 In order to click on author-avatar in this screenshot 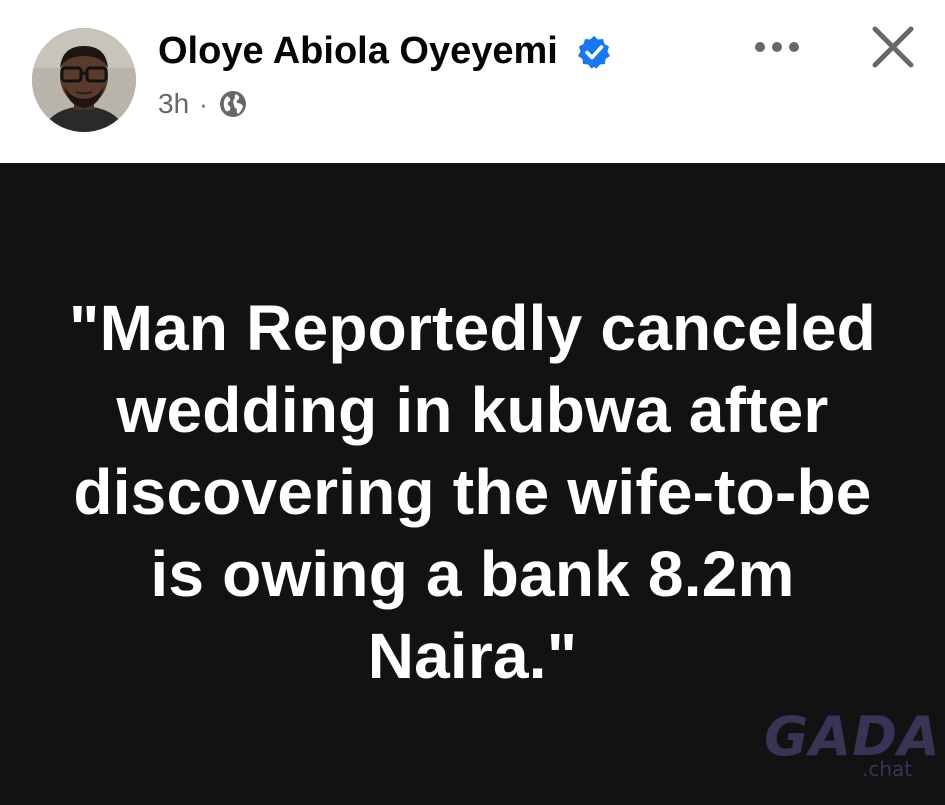, I will do `click(84, 80)`.